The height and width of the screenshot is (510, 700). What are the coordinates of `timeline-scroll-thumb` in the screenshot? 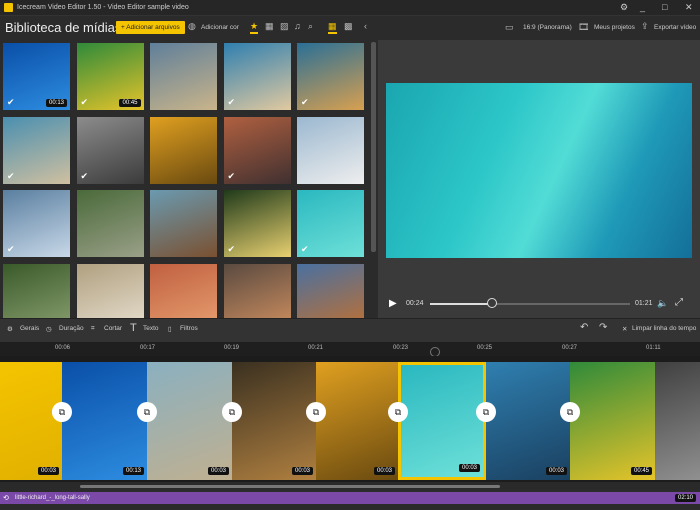 It's located at (290, 486).